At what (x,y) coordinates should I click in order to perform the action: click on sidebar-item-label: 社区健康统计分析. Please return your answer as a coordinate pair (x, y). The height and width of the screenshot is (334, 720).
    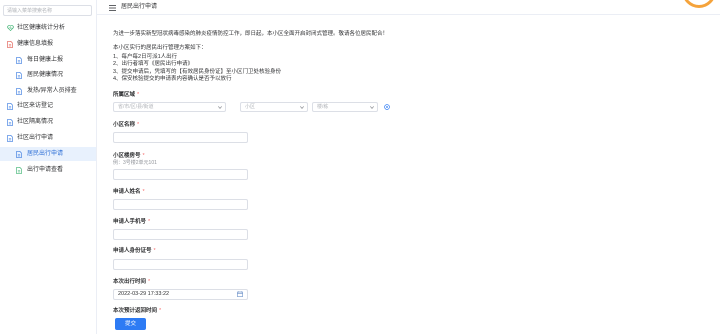
    Looking at the image, I should click on (41, 28).